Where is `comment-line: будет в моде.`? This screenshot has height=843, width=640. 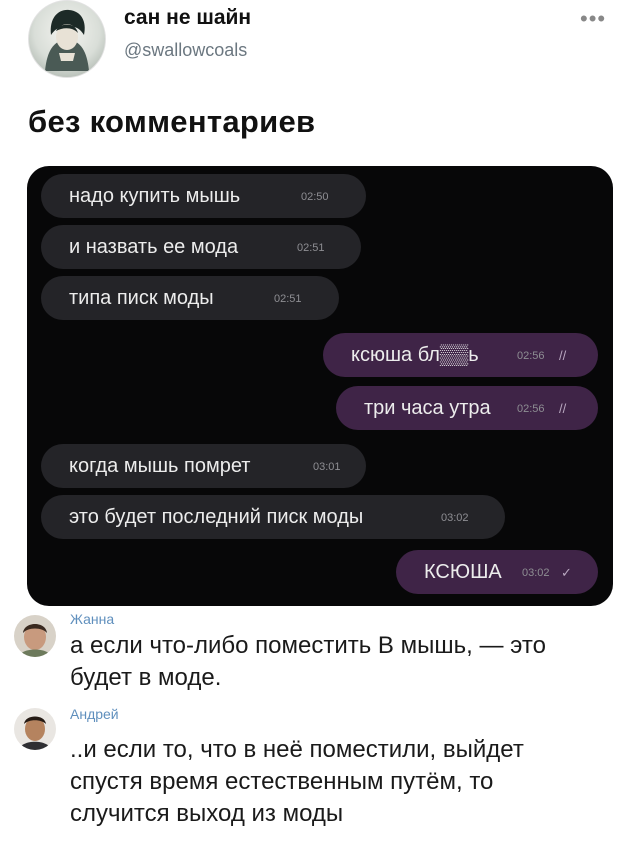
comment-line: будет в моде. is located at coordinates (146, 677).